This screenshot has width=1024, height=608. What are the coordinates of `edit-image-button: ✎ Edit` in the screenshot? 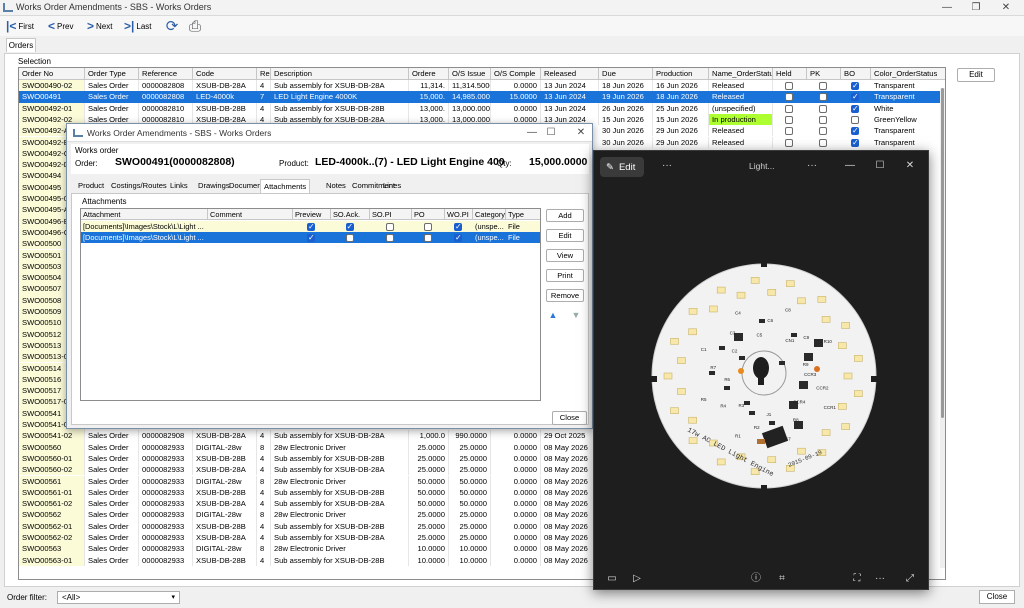 It's located at (622, 167).